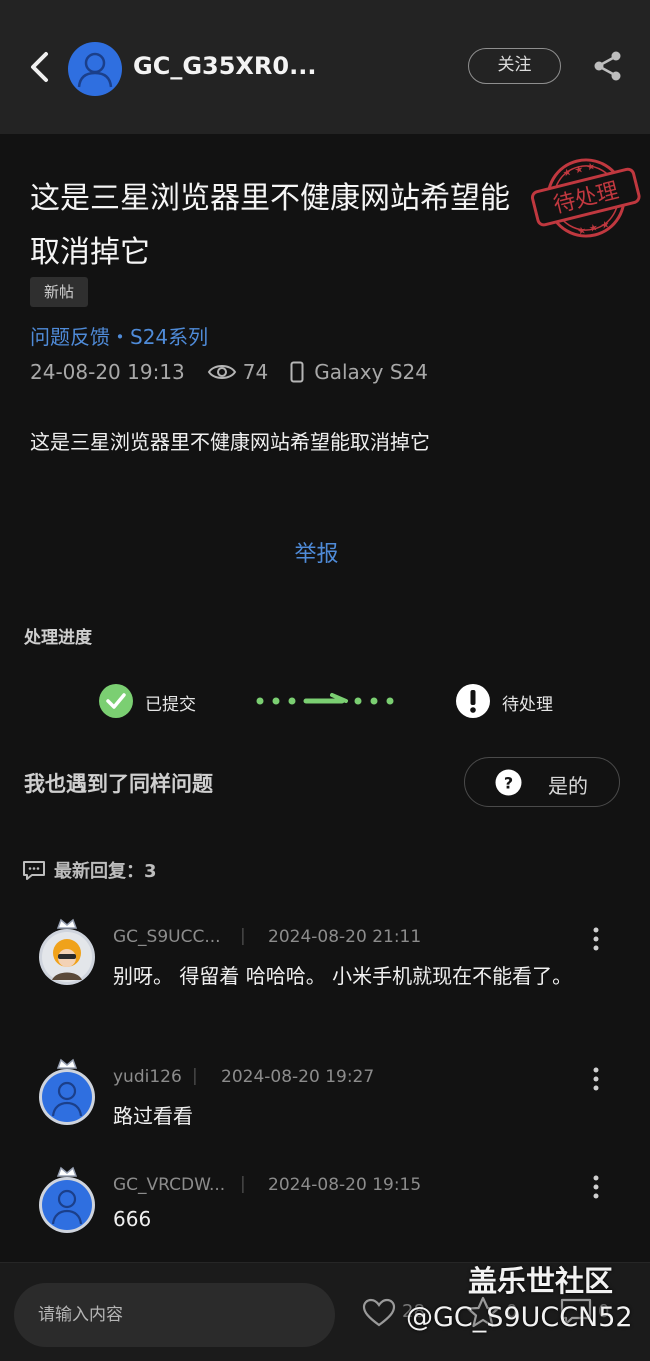 This screenshot has height=1361, width=650. I want to click on report-button: 举报, so click(316, 554).